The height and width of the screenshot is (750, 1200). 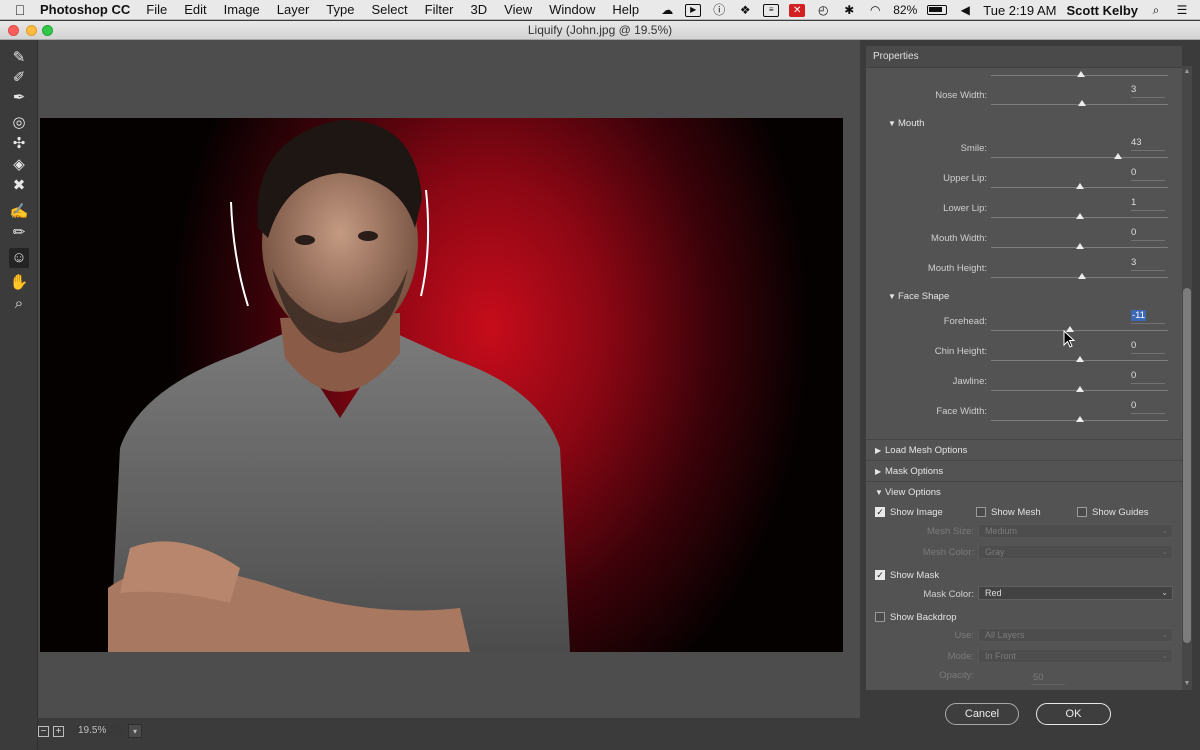 What do you see at coordinates (19, 304) in the screenshot?
I see `zoom-tool-icon: ⌕` at bounding box center [19, 304].